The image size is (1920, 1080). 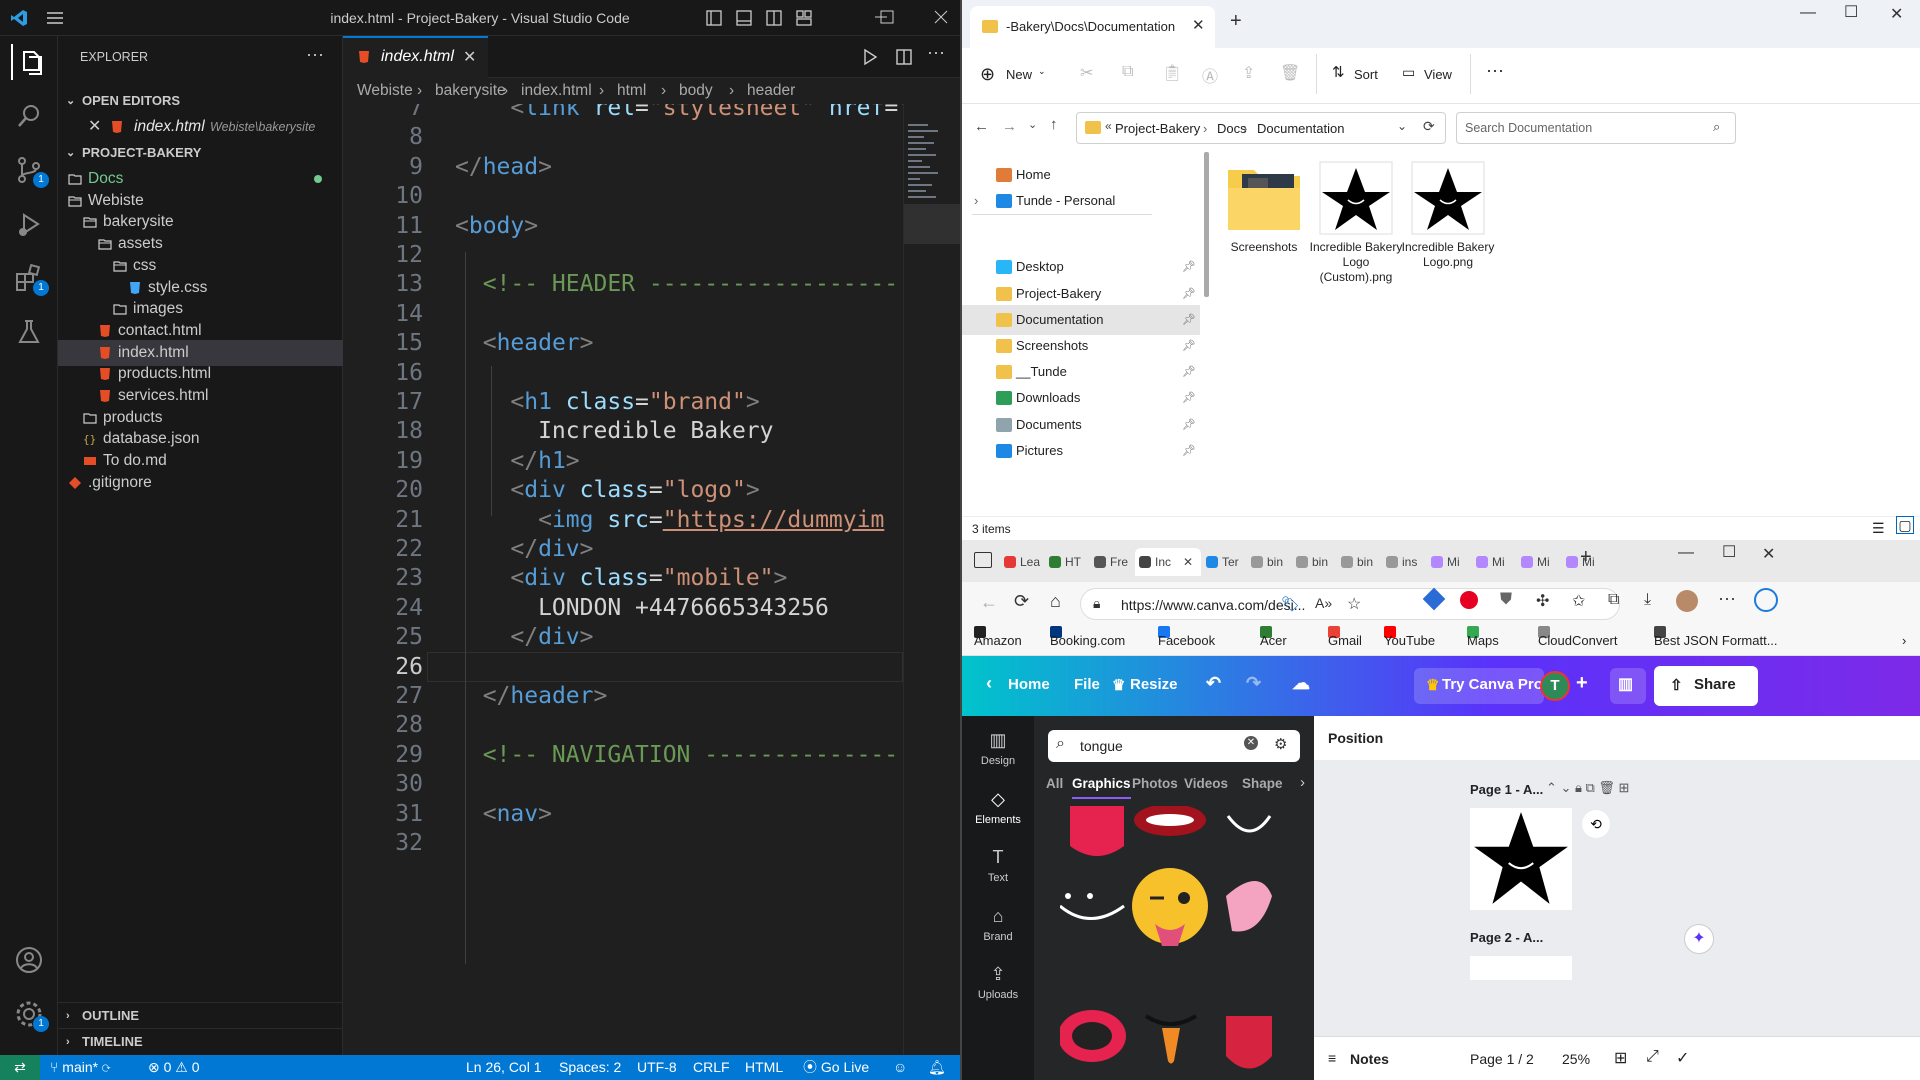 I want to click on search-icon, so click(x=29, y=116).